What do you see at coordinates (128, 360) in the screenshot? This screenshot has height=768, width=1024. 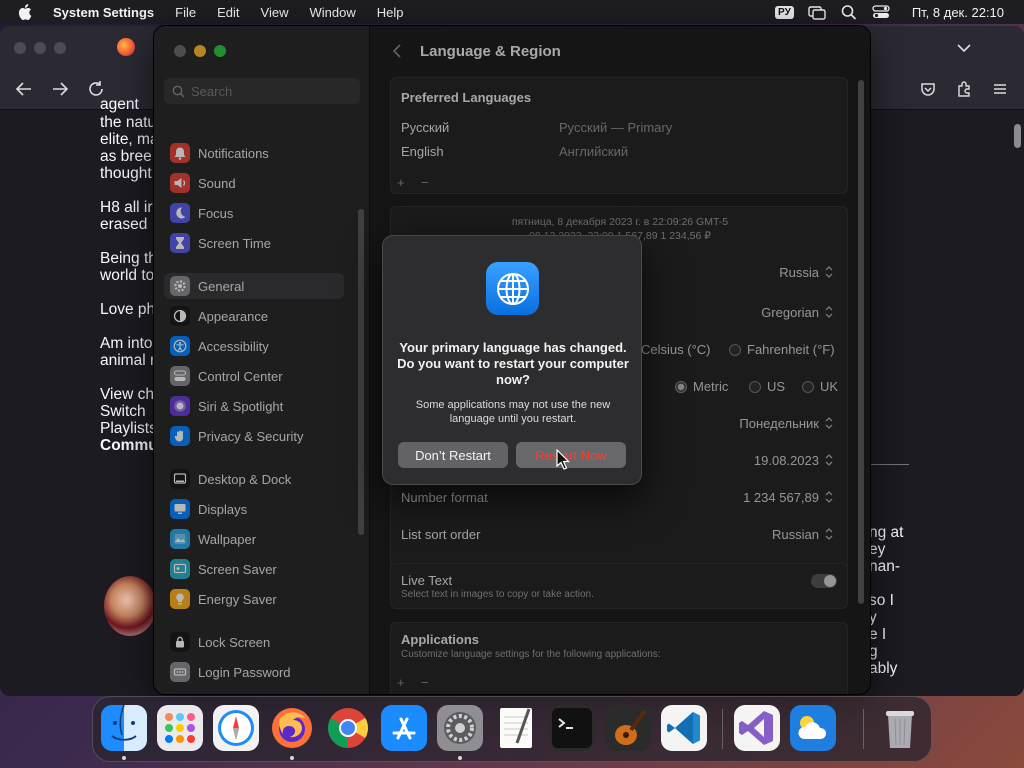 I see `page-text-line: animal r` at bounding box center [128, 360].